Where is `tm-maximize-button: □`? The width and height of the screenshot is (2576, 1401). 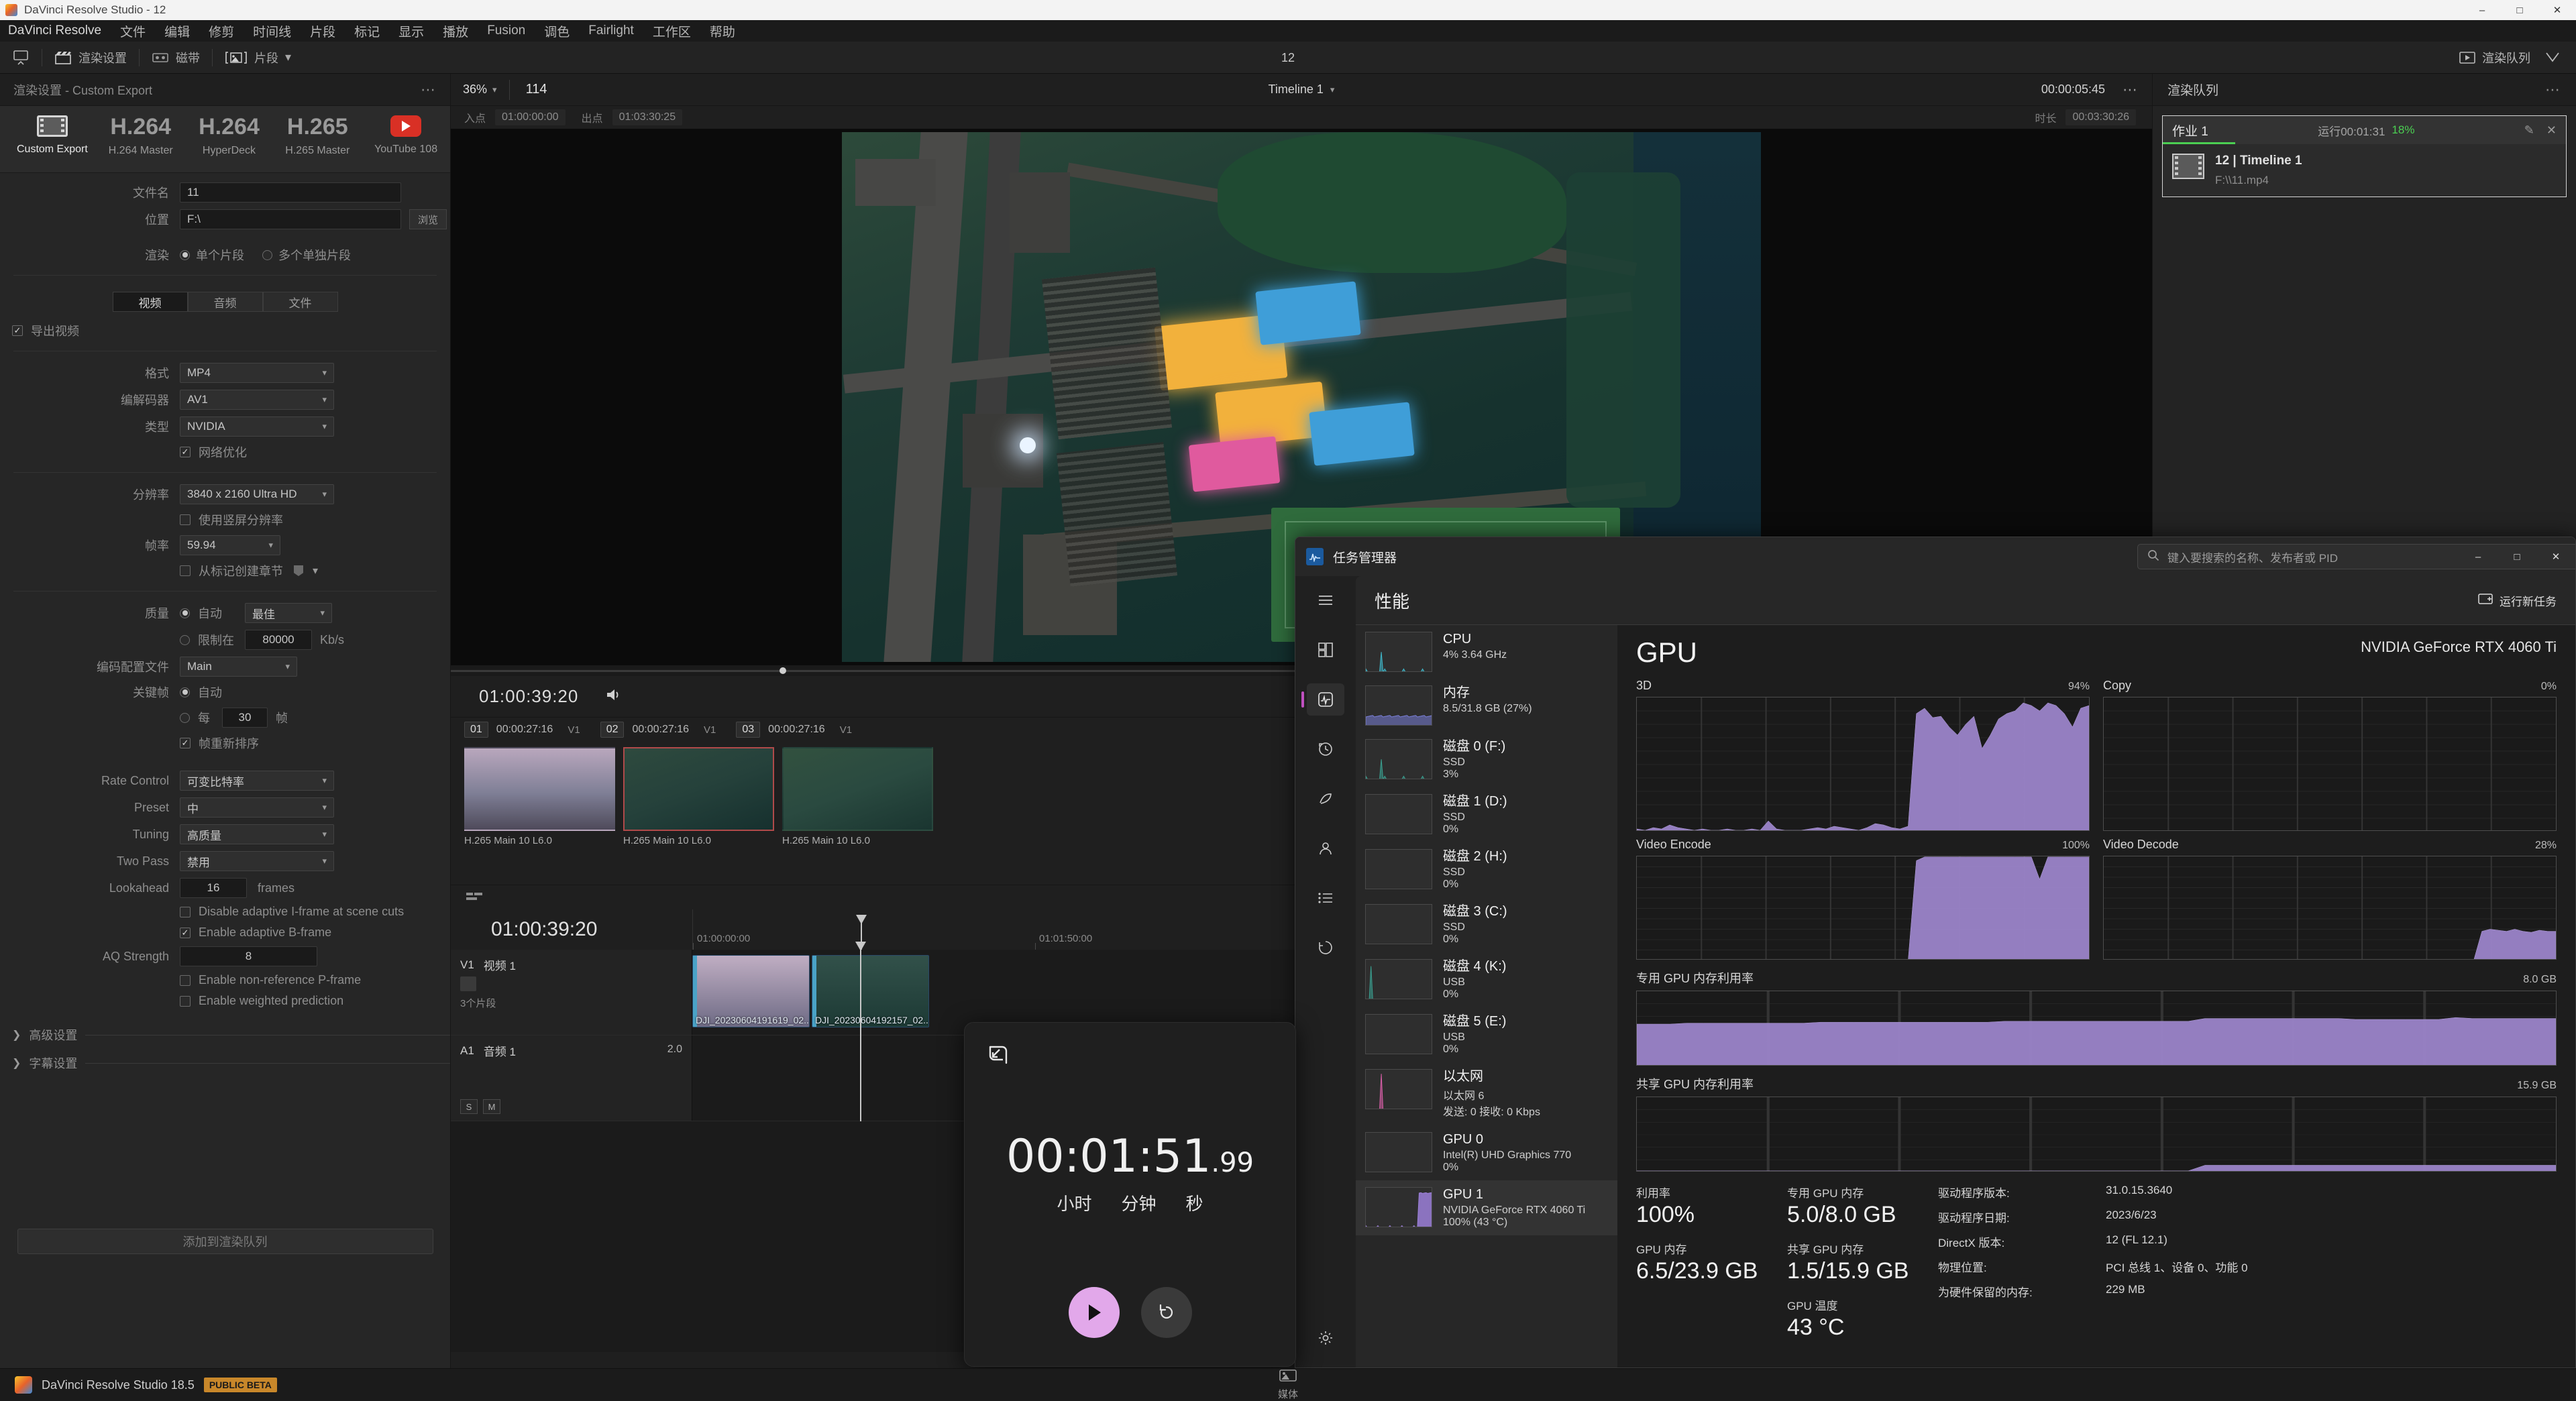 tm-maximize-button: □ is located at coordinates (2517, 556).